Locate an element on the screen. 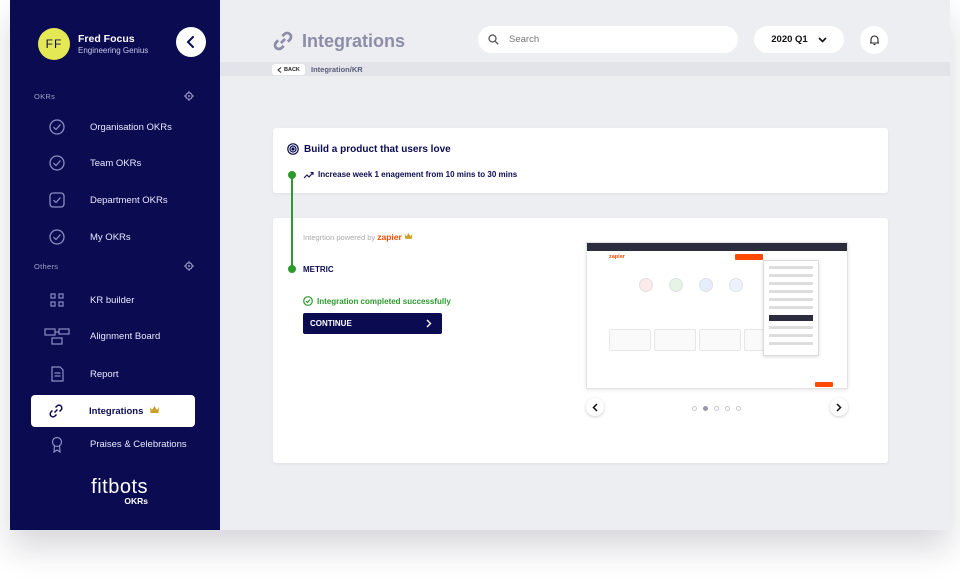  period-label: 2020 Q1 is located at coordinates (789, 39).